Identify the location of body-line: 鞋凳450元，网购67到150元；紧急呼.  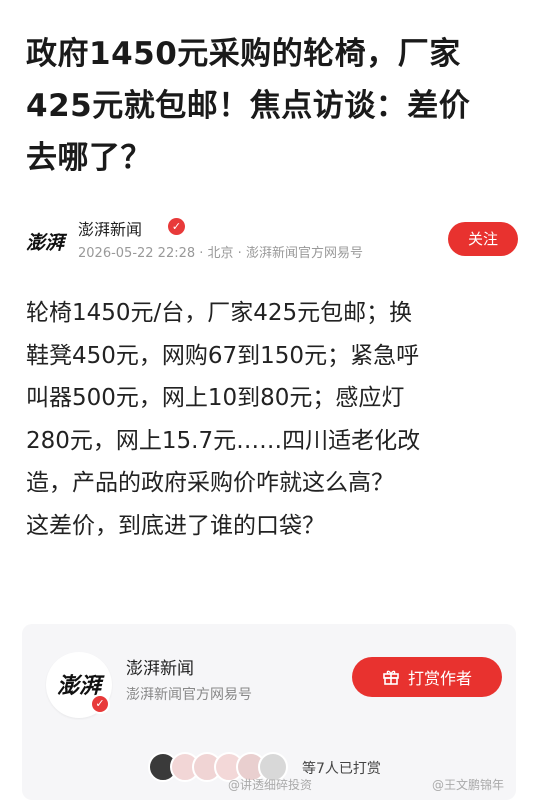
(223, 355).